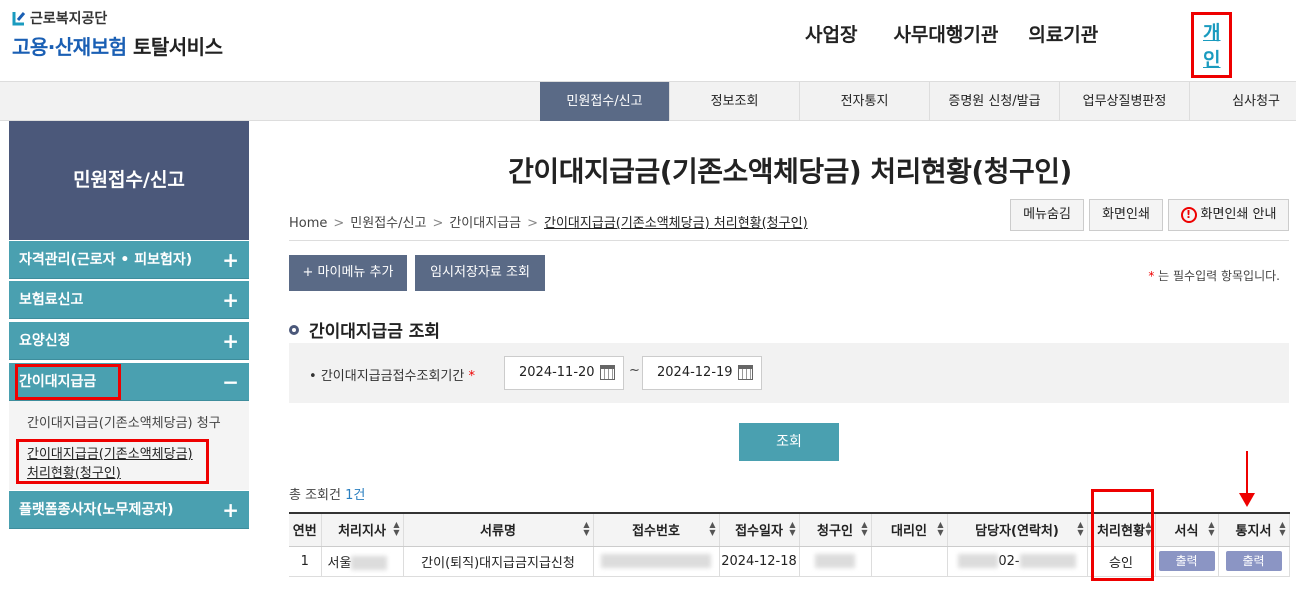  I want to click on col-form-label: 서식, so click(1186, 532).